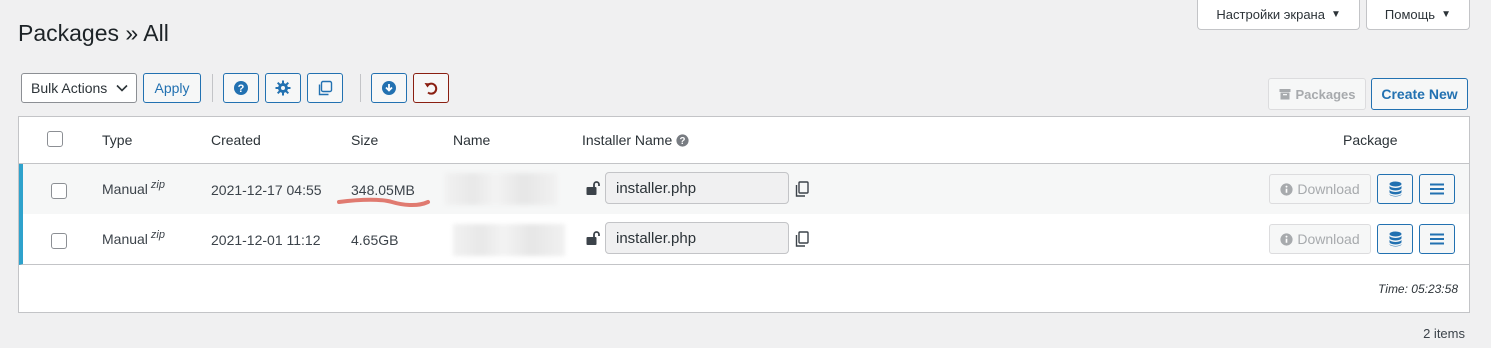 Image resolution: width=1491 pixels, height=348 pixels. I want to click on packages-button: Packages, so click(1317, 94).